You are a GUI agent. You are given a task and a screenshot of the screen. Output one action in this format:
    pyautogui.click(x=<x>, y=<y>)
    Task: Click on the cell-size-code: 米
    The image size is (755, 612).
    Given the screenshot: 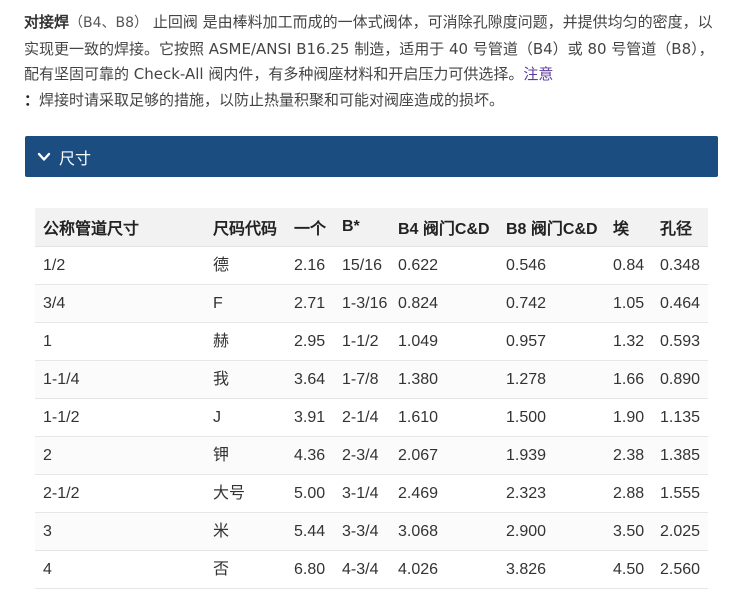 What is the action you would take?
    pyautogui.click(x=245, y=531)
    